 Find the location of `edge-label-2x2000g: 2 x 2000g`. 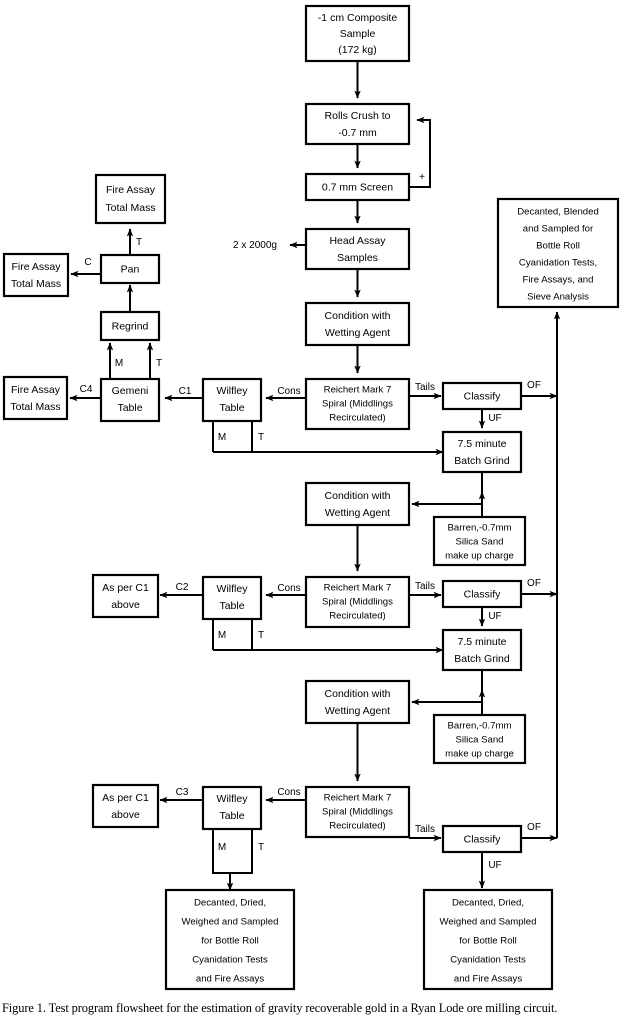

edge-label-2x2000g: 2 x 2000g is located at coordinates (255, 245).